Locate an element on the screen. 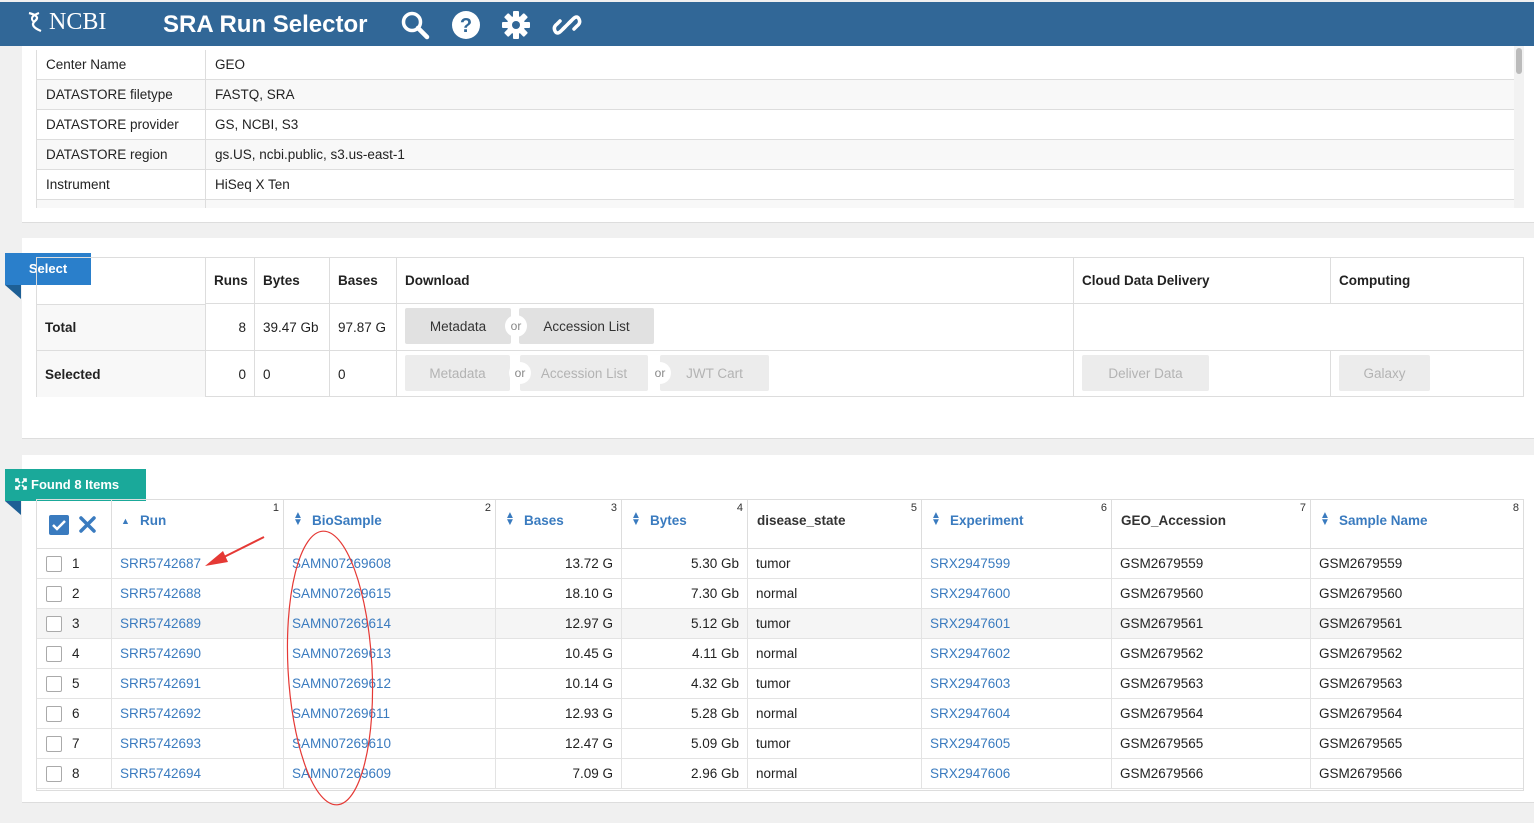 Image resolution: width=1534 pixels, height=823 pixels. experiment-link: SRX2947600 is located at coordinates (970, 593).